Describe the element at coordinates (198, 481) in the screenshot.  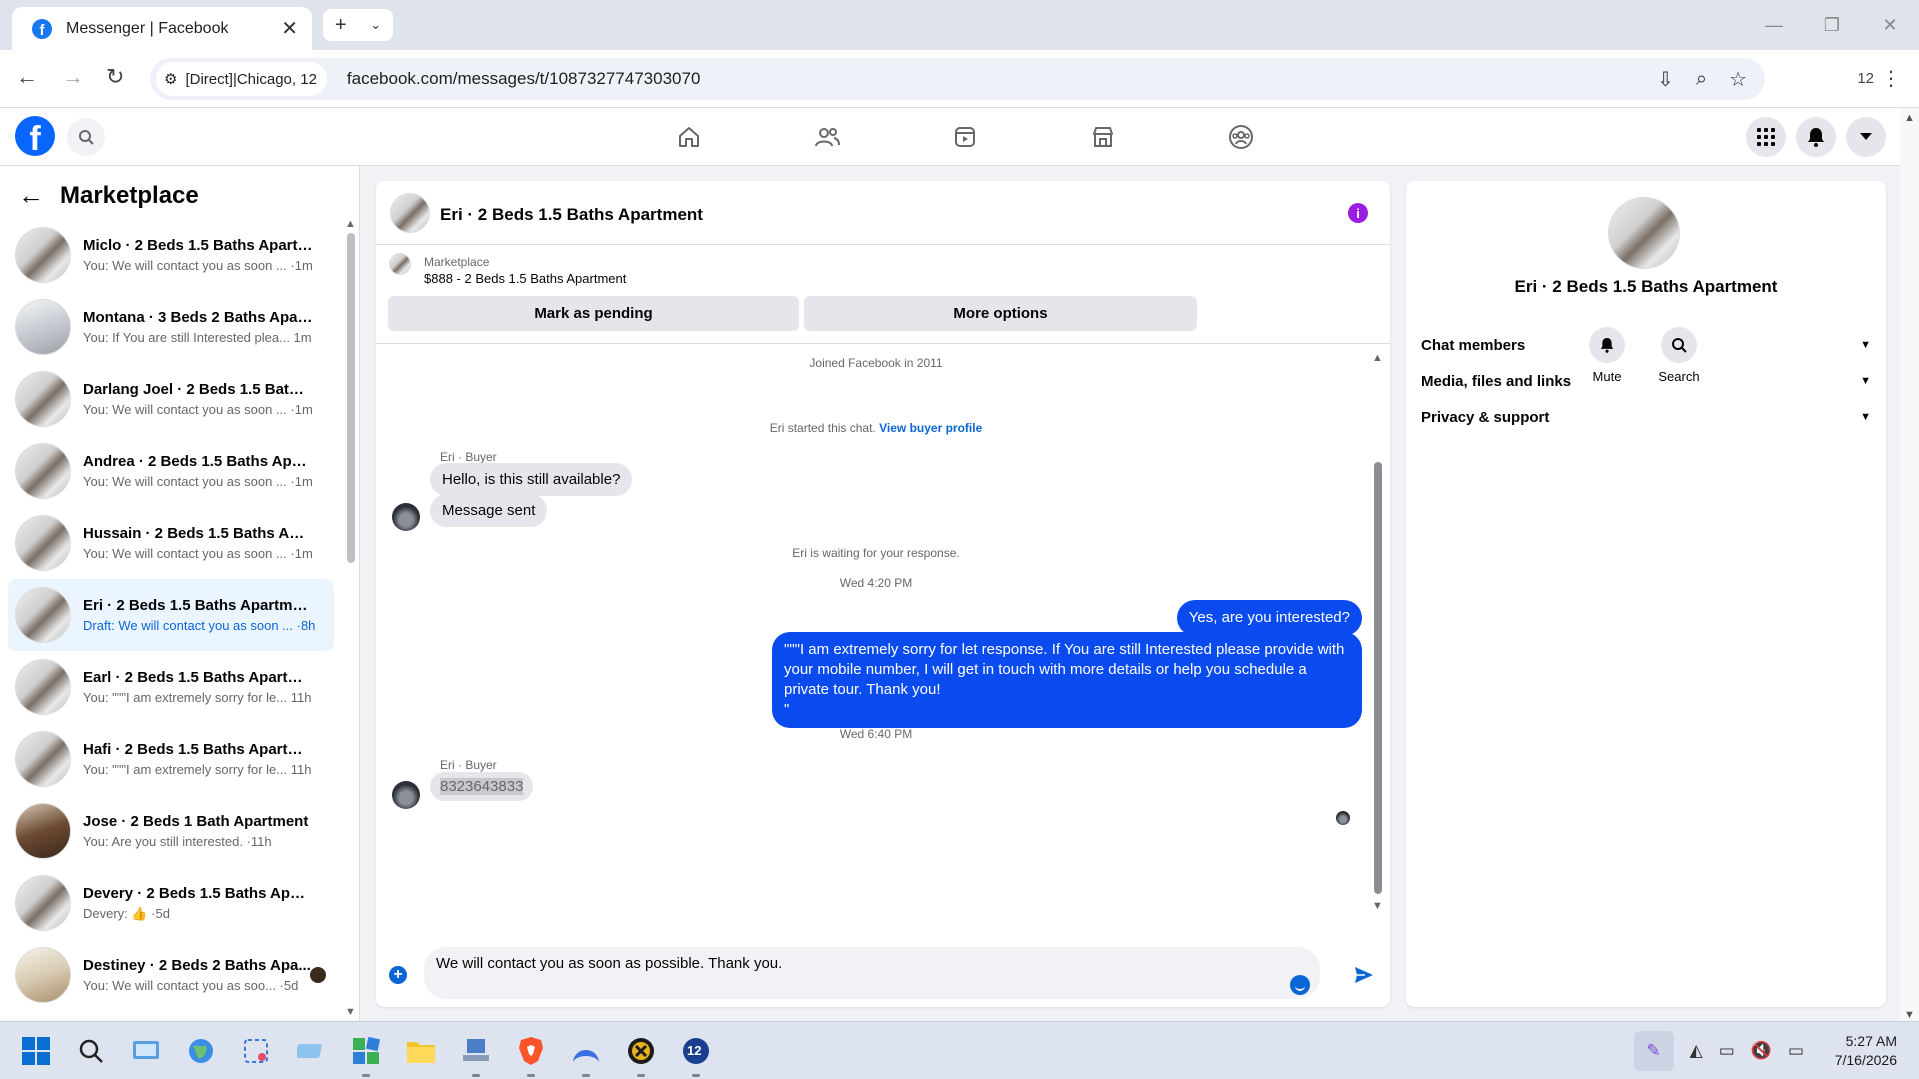
I see `conversation-preview: You: We will contact you as soon ... ·1m` at that location.